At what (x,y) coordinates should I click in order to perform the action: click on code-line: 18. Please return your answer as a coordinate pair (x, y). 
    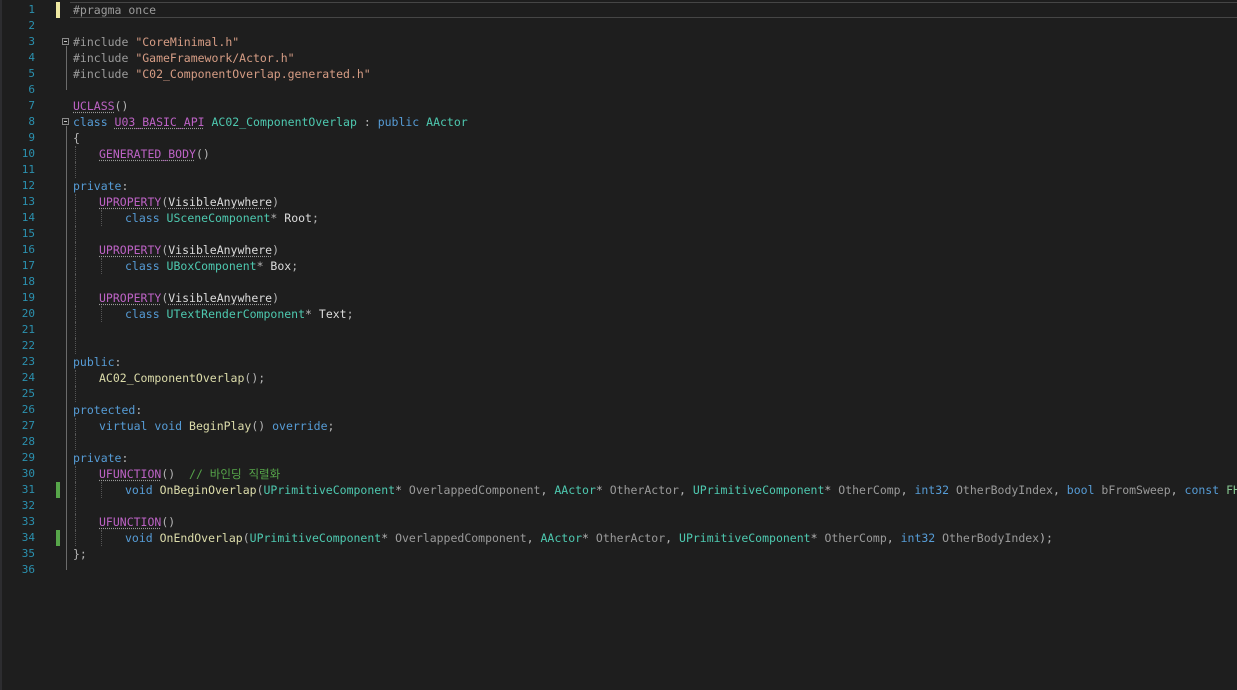
    Looking at the image, I should click on (618, 282).